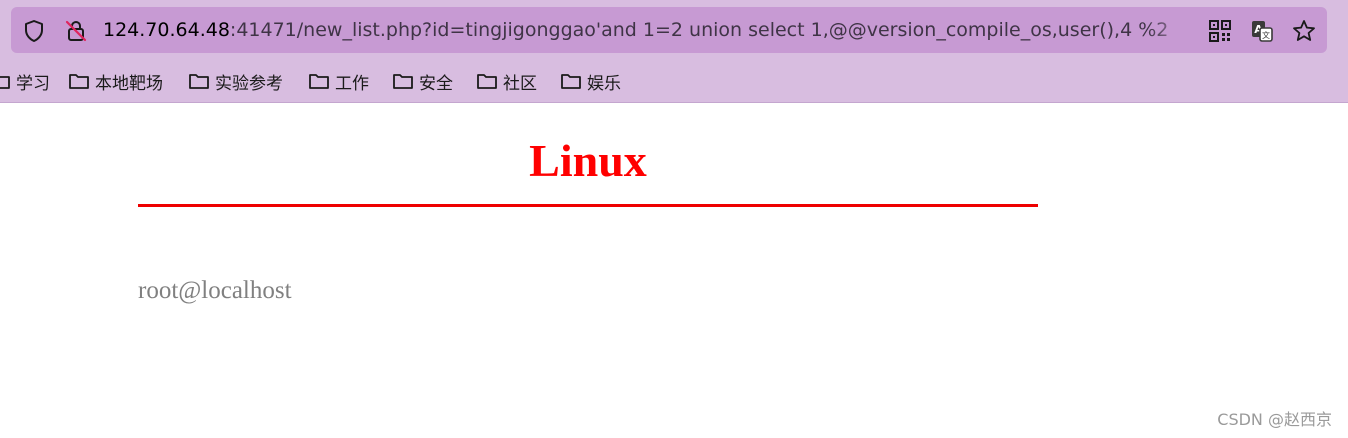 Image resolution: width=1348 pixels, height=438 pixels. I want to click on qr-code-icon, so click(1220, 31).